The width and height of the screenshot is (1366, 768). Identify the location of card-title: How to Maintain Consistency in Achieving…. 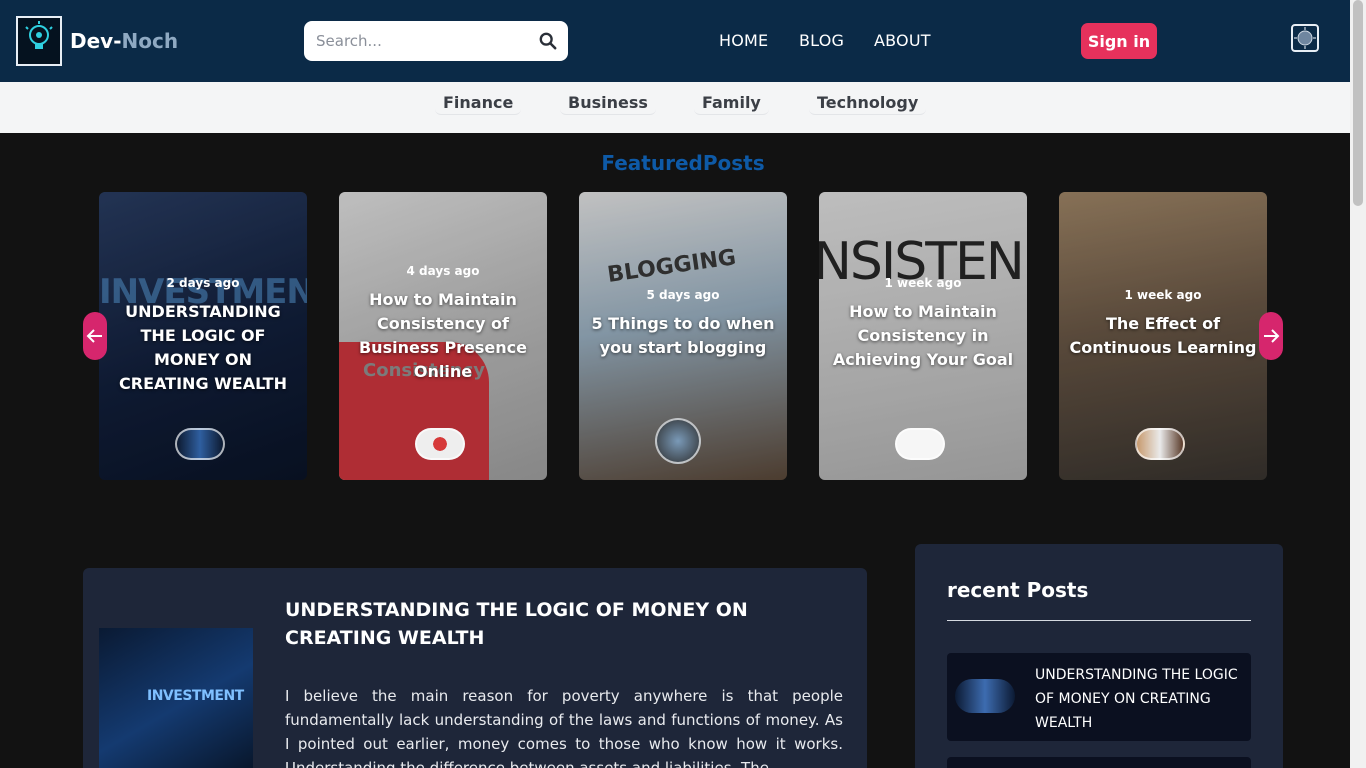
(923, 335).